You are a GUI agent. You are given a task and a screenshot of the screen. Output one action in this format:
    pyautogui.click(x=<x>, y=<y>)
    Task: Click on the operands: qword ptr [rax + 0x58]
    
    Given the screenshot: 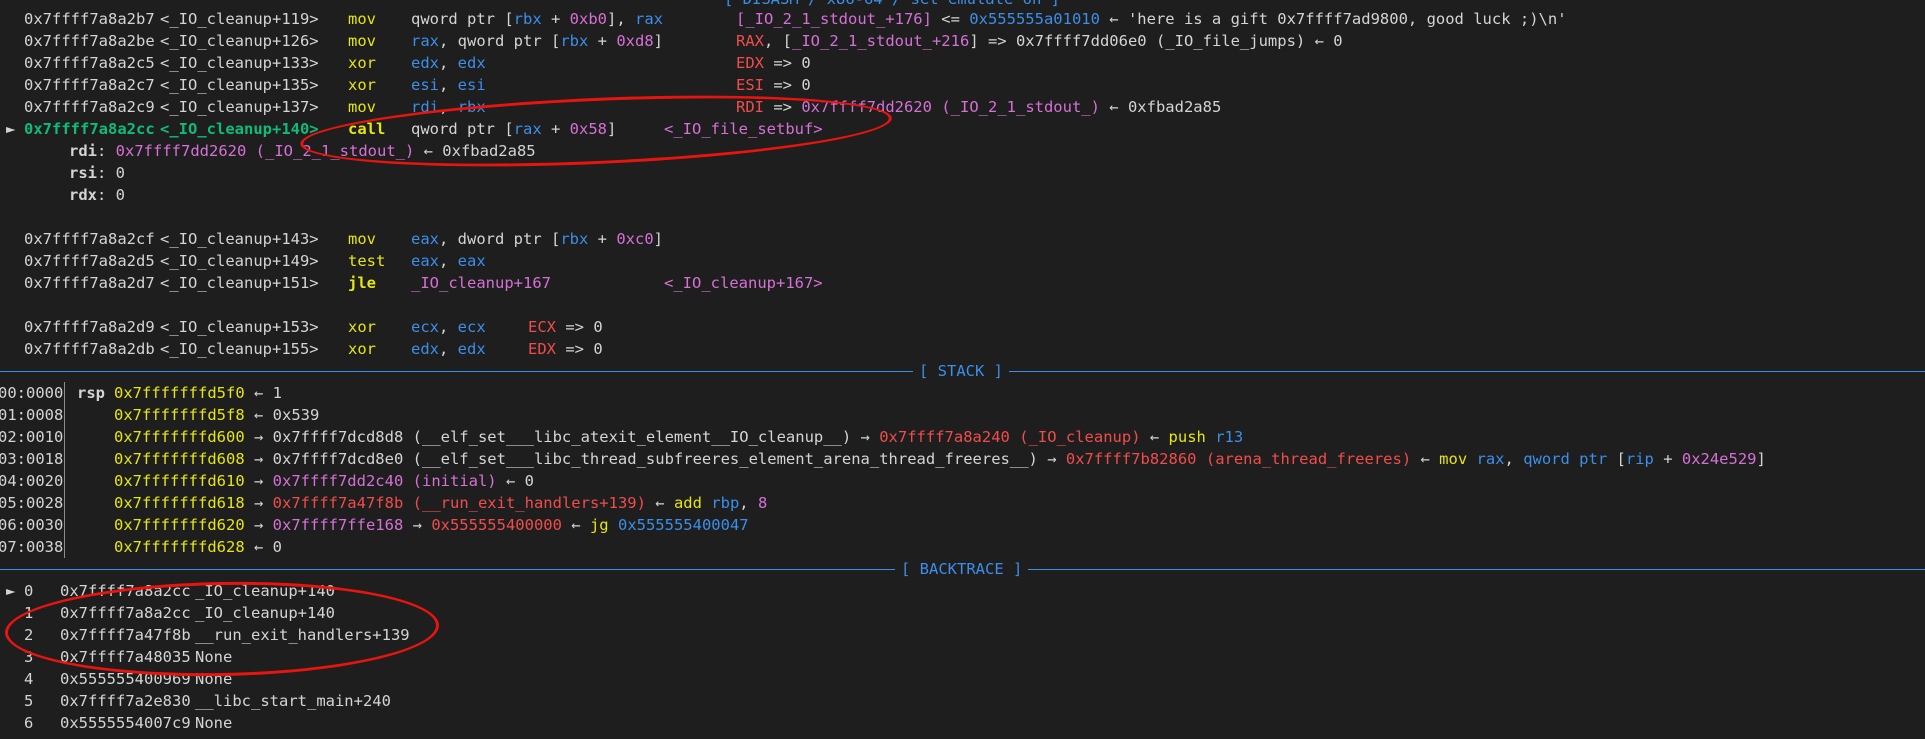 What is the action you would take?
    pyautogui.click(x=513, y=129)
    